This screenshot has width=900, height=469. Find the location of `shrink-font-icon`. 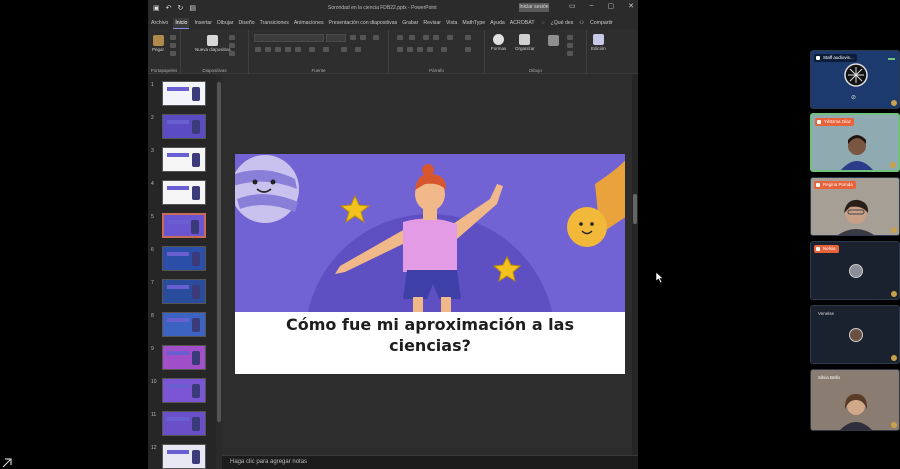

shrink-font-icon is located at coordinates (363, 37).